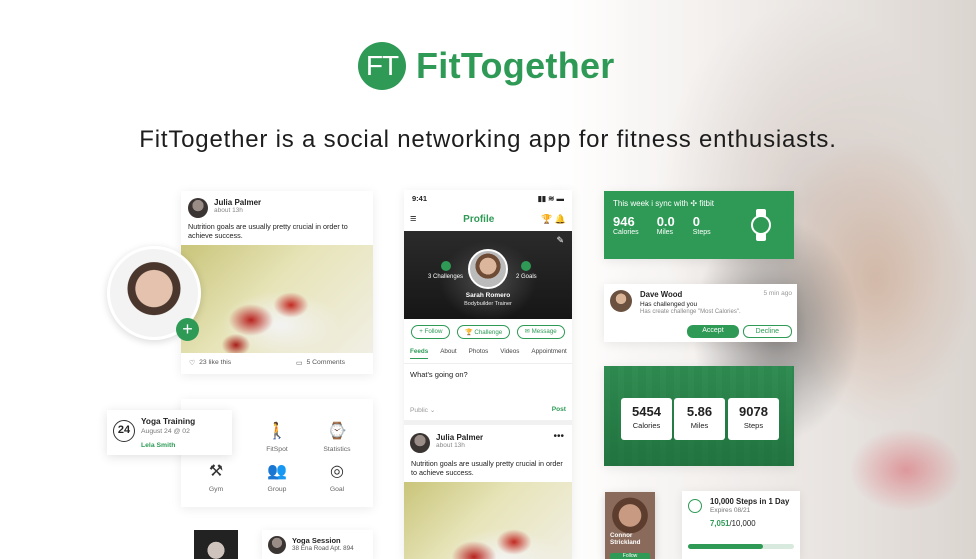 The height and width of the screenshot is (559, 976). What do you see at coordinates (665, 221) in the screenshot?
I see `stat-value: 0.0` at bounding box center [665, 221].